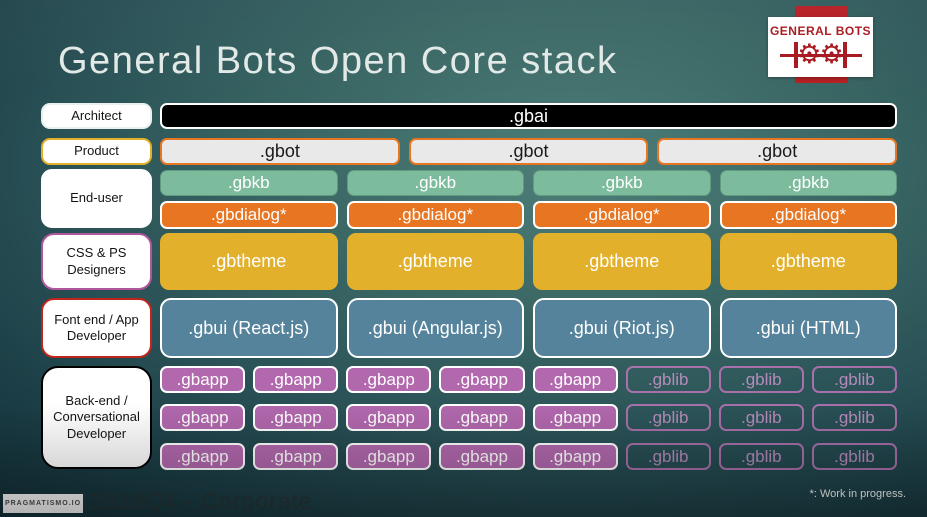 The image size is (927, 517). I want to click on row-label-frontend-app-developer: Font end / App Developer, so click(96, 328).